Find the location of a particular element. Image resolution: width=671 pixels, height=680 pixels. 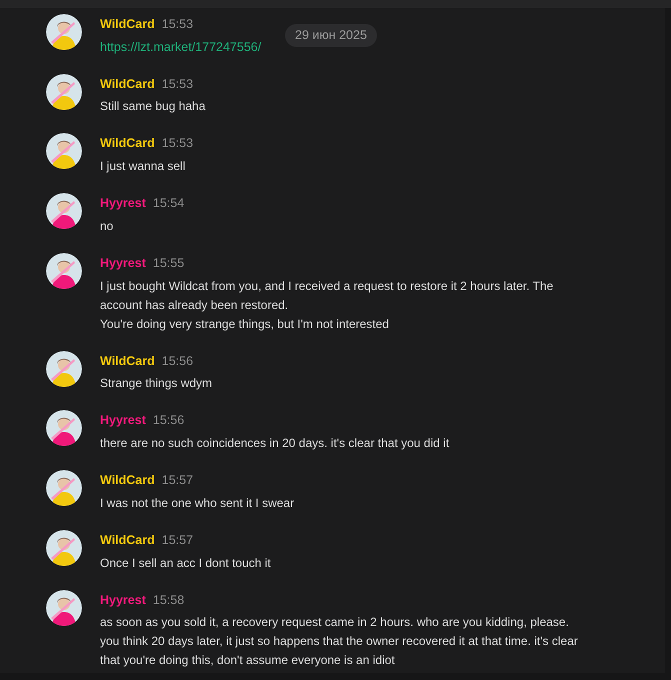

message-text: I was not the one who sent it I swear is located at coordinates (197, 503).